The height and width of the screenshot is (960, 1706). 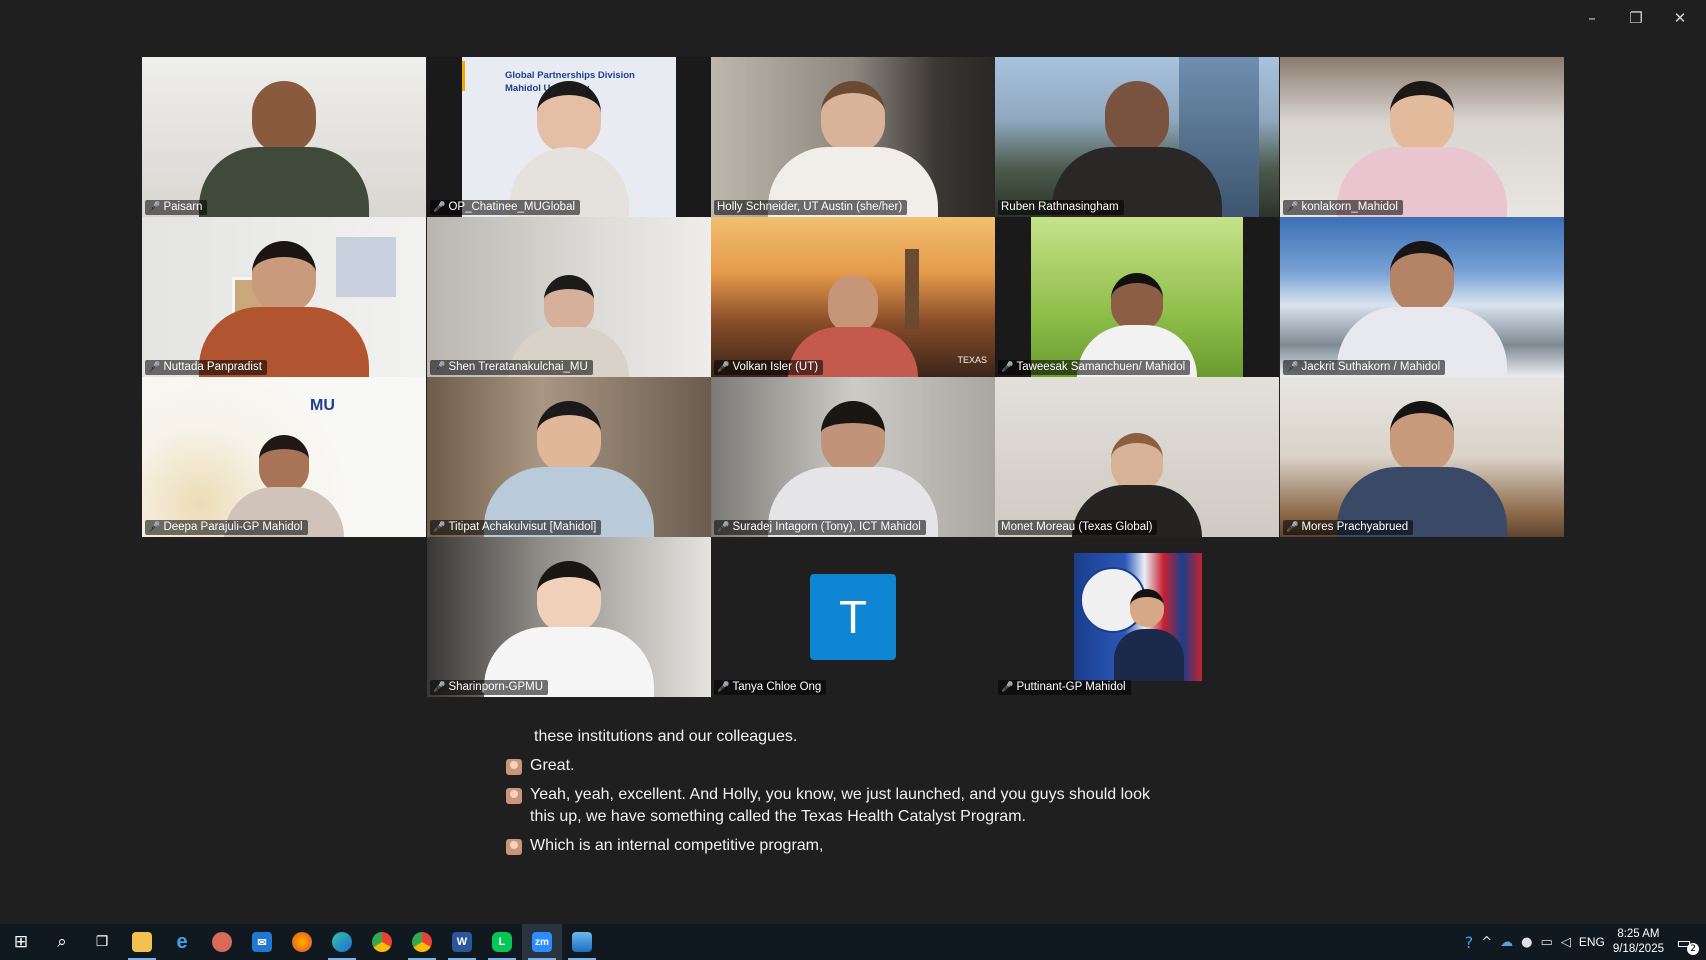 I want to click on video-tile: 🎤 Titipat Achakulvisut [Mahidol], so click(x=569, y=457).